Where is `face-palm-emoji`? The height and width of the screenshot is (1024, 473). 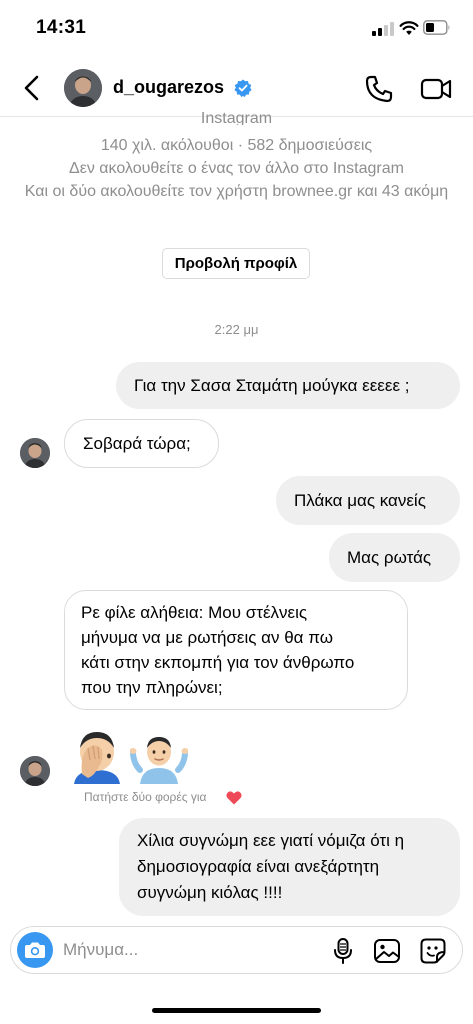
face-palm-emoji is located at coordinates (97, 755).